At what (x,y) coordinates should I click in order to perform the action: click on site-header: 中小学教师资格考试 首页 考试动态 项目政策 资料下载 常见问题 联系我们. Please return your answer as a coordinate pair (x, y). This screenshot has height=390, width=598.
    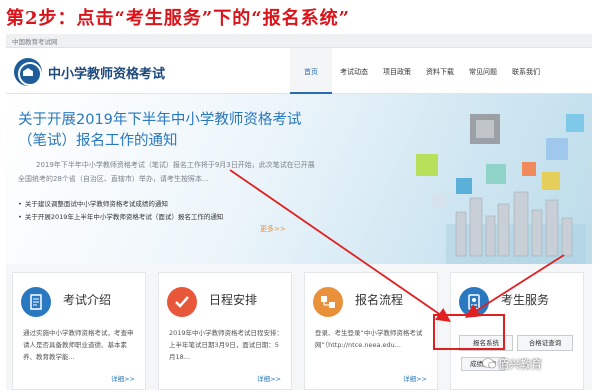
    Looking at the image, I should click on (299, 71).